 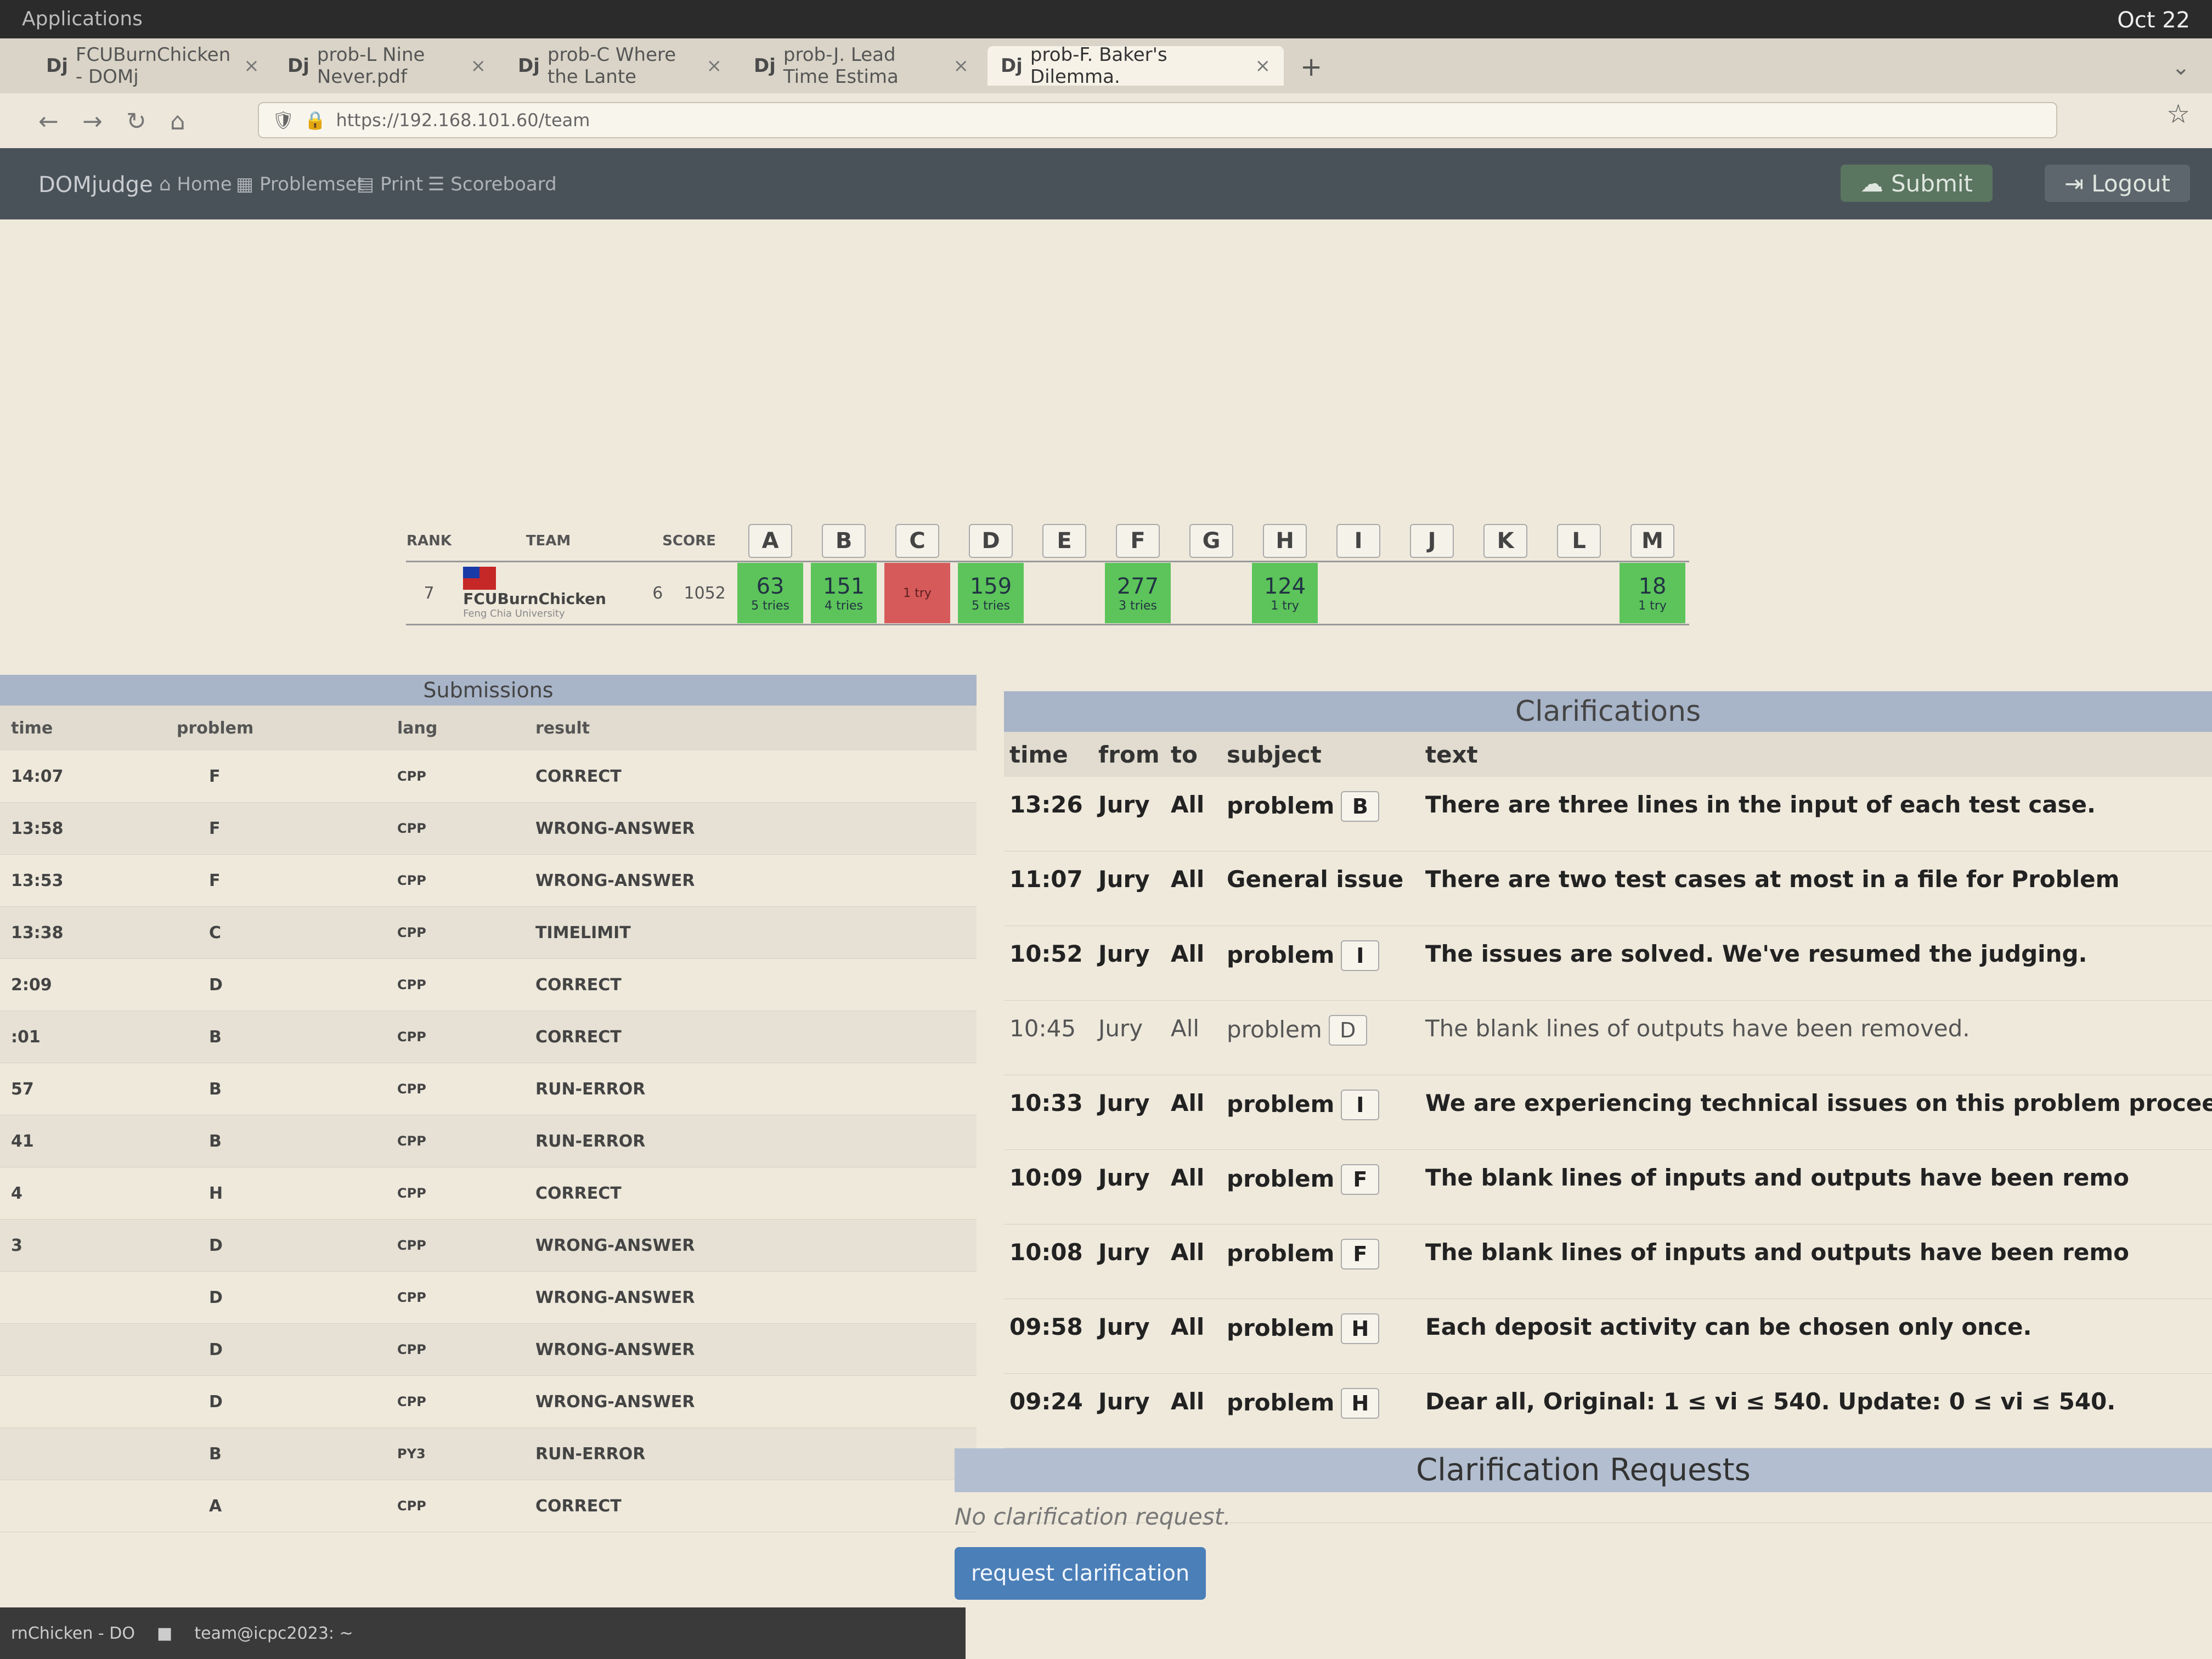 I want to click on submission-row: 41 B CPP RUN-ERROR, so click(x=489, y=1141).